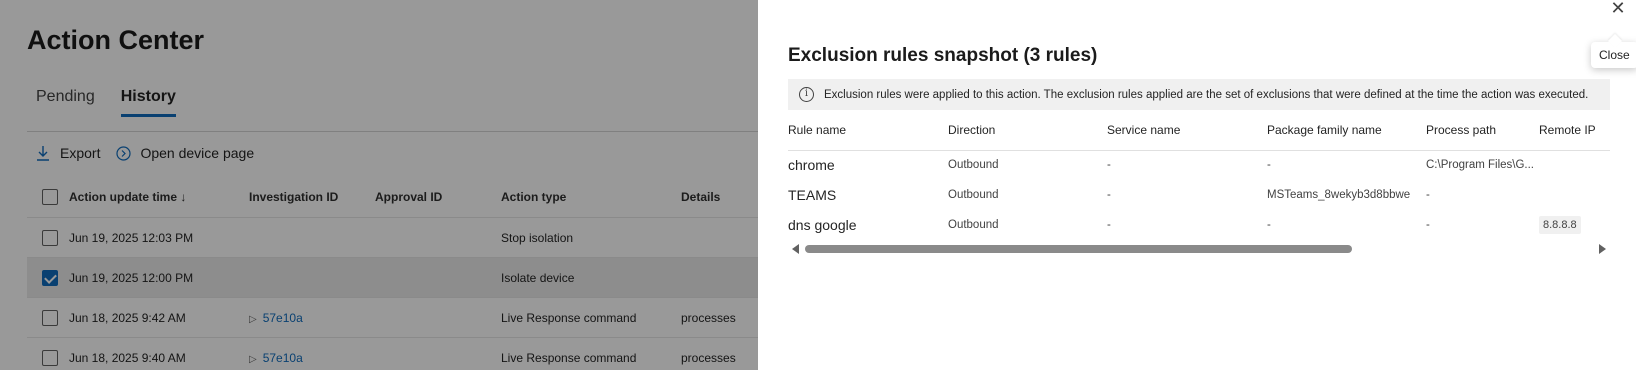 Image resolution: width=1636 pixels, height=370 pixels. What do you see at coordinates (1339, 195) in the screenshot?
I see `rule-package: MSTeams_8wekyb3d8bbwe` at bounding box center [1339, 195].